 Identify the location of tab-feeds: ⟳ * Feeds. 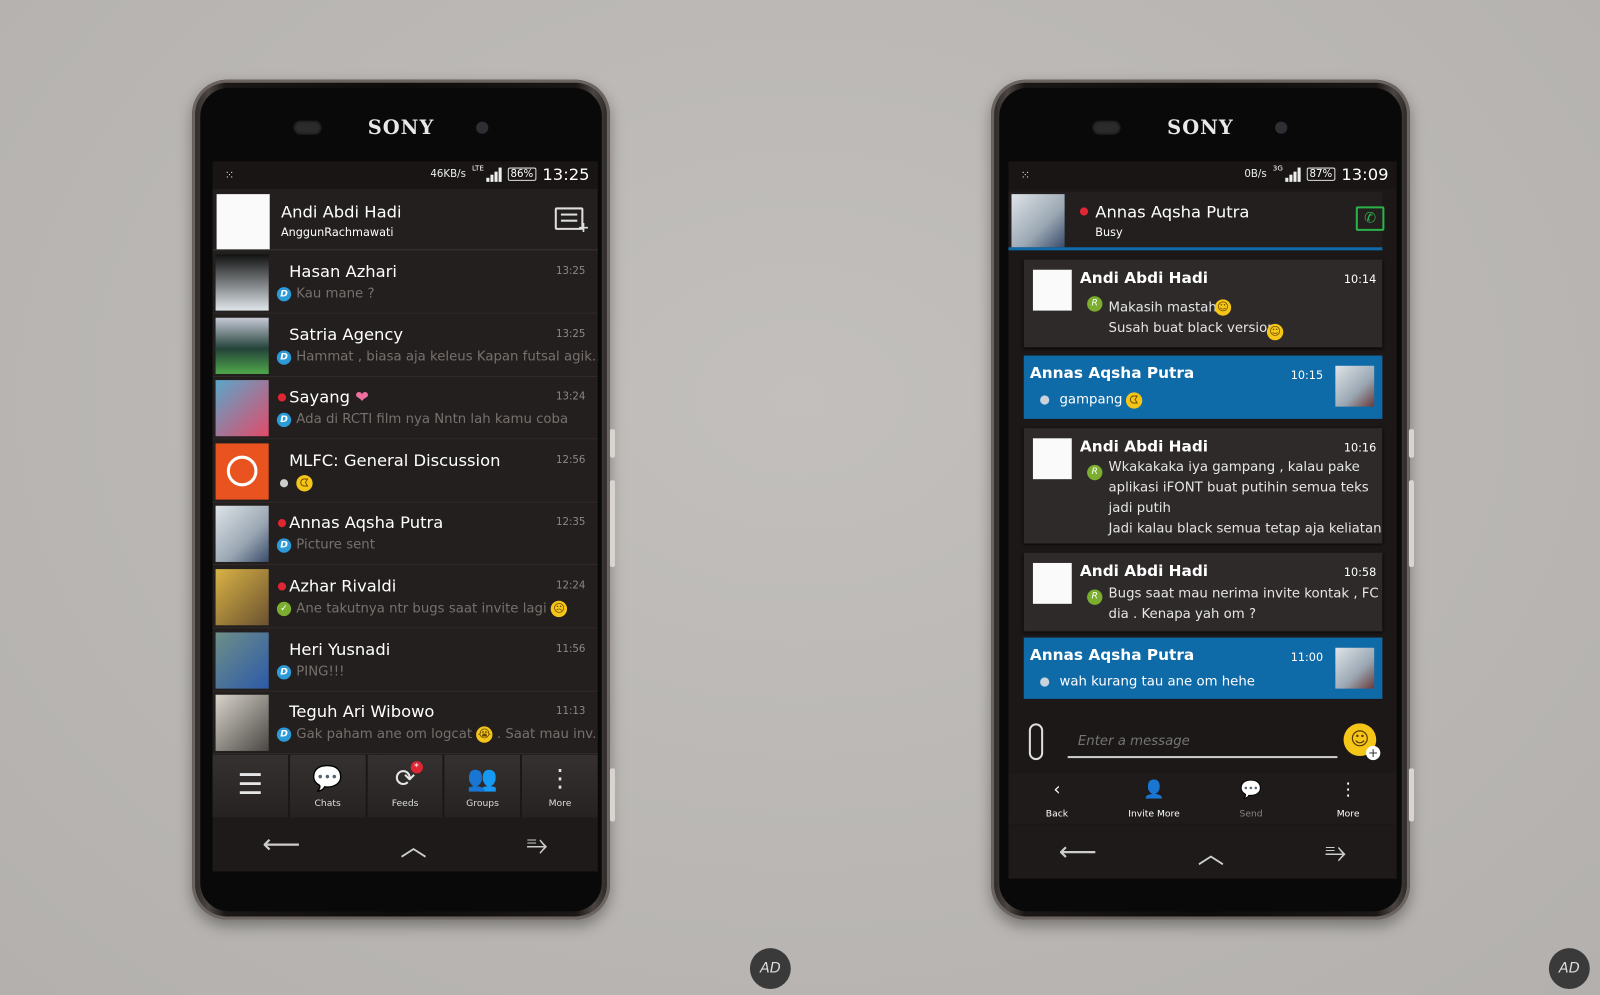
(406, 786).